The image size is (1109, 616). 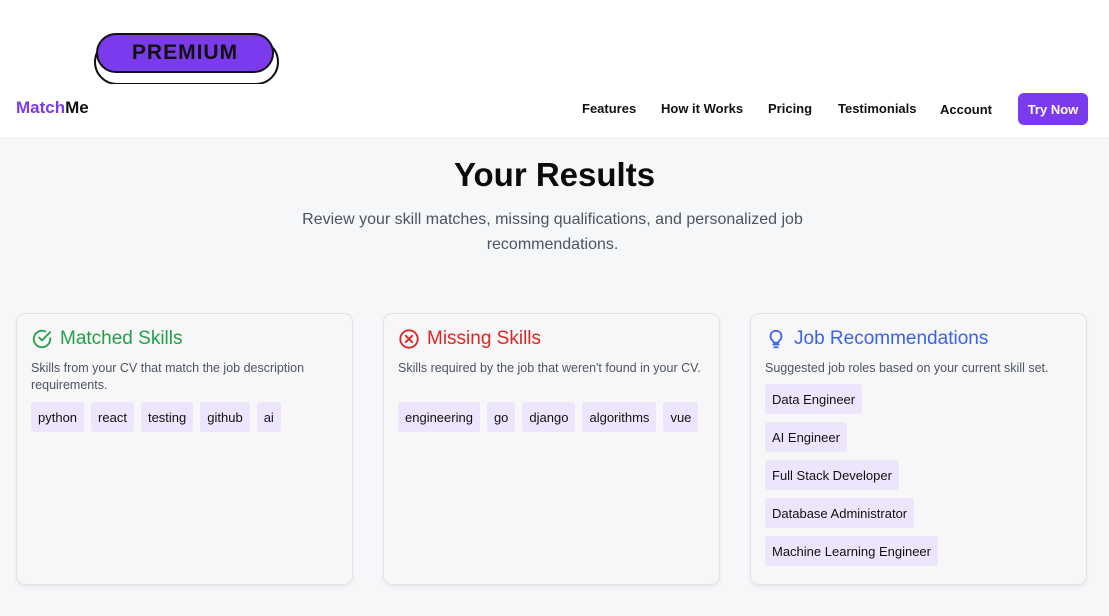 What do you see at coordinates (167, 417) in the screenshot?
I see `skill-tag: testing` at bounding box center [167, 417].